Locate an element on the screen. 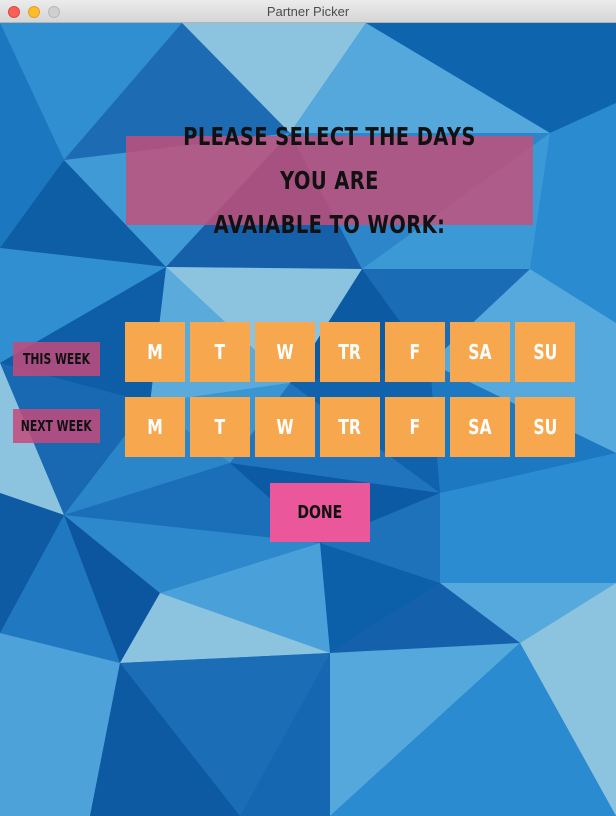 This screenshot has height=816, width=616. done-button-label: DONE is located at coordinates (320, 512).